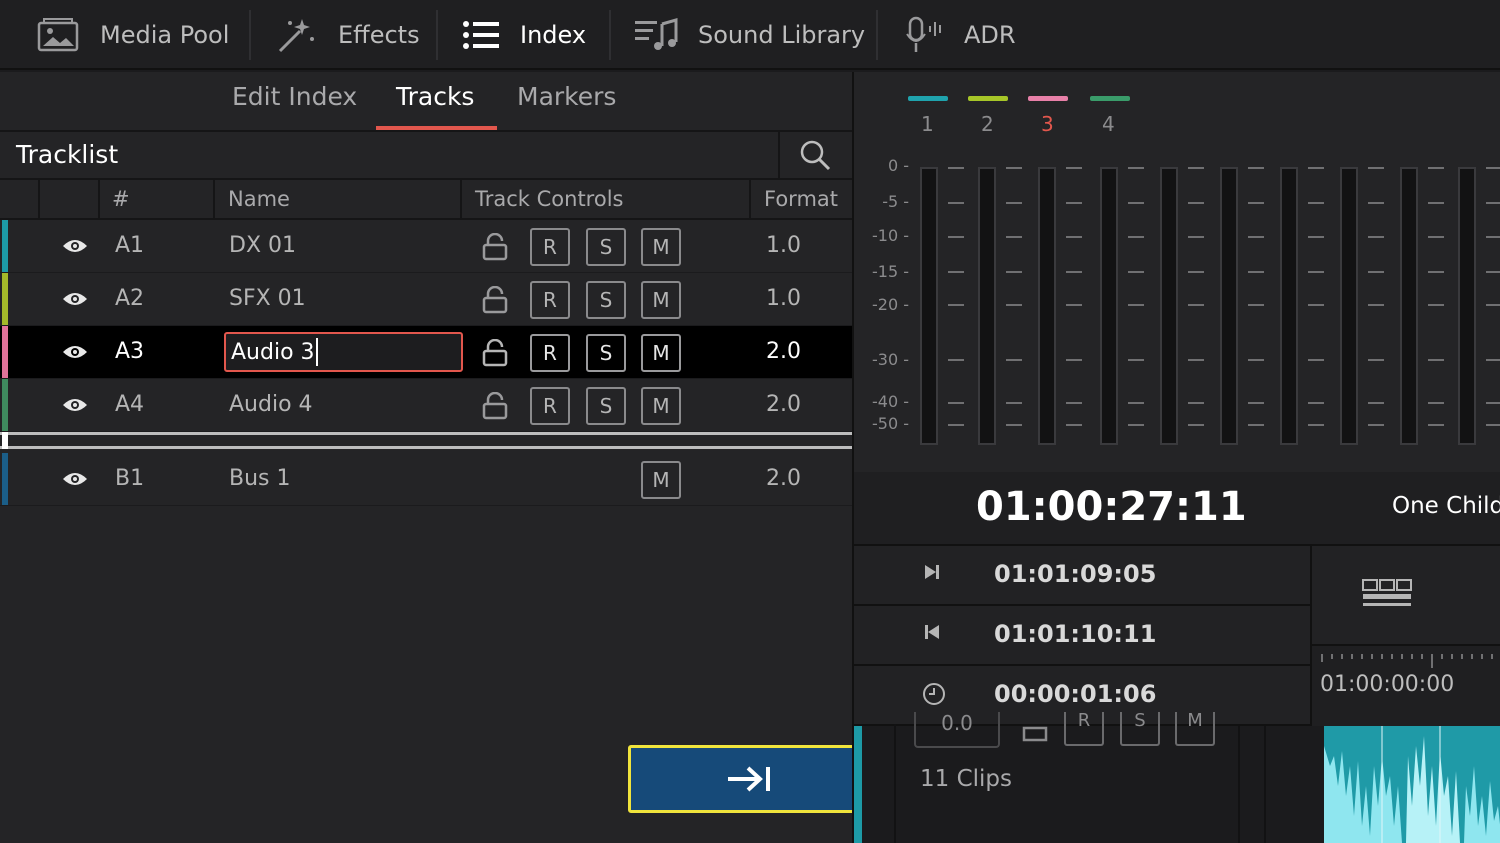 This screenshot has height=843, width=1500. What do you see at coordinates (130, 245) in the screenshot?
I see `track-number: A1` at bounding box center [130, 245].